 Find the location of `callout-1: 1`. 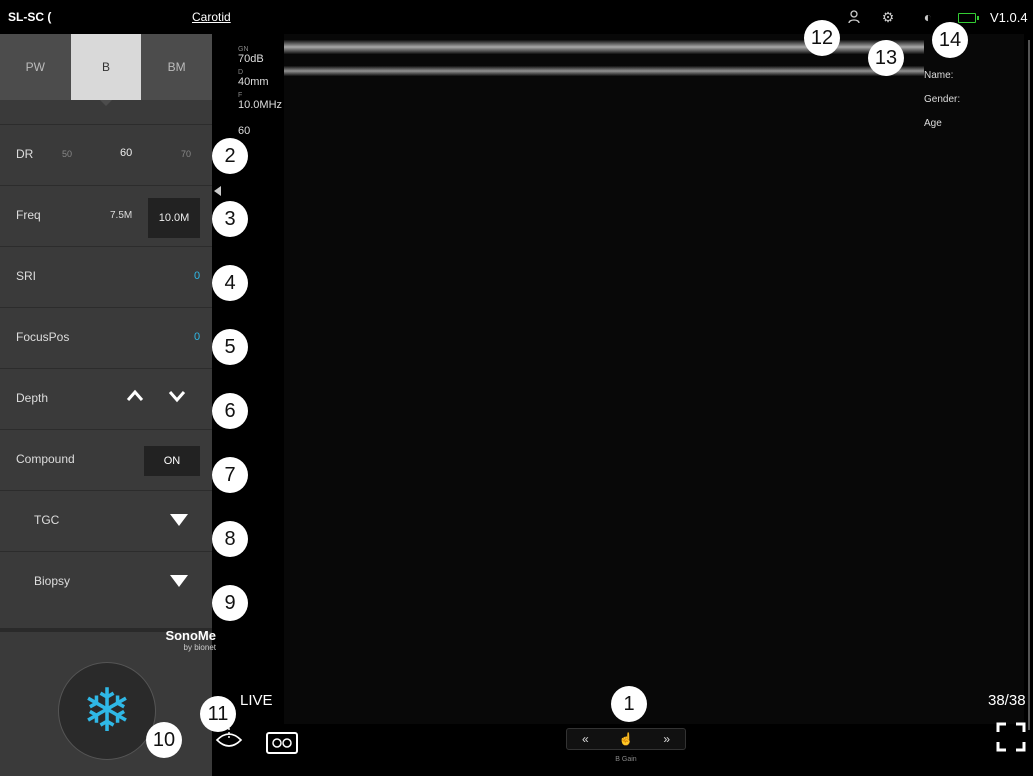

callout-1: 1 is located at coordinates (629, 704).